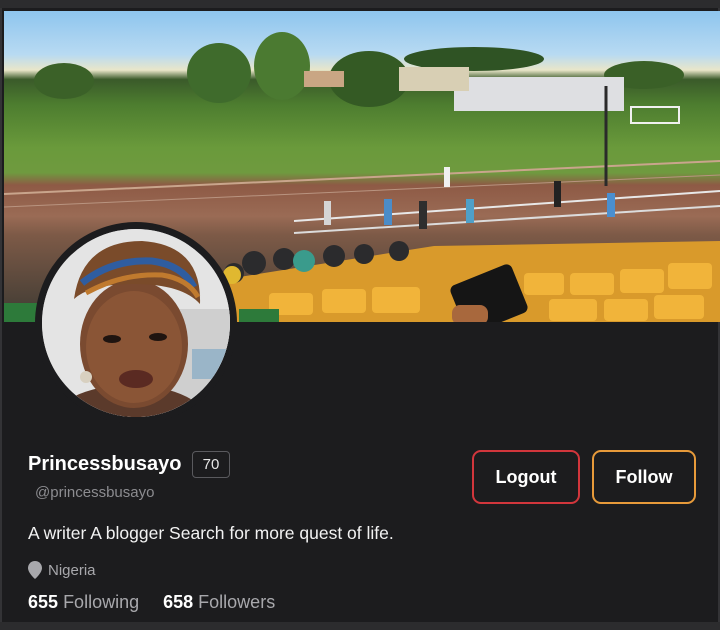  I want to click on following-count: 655, so click(43, 602).